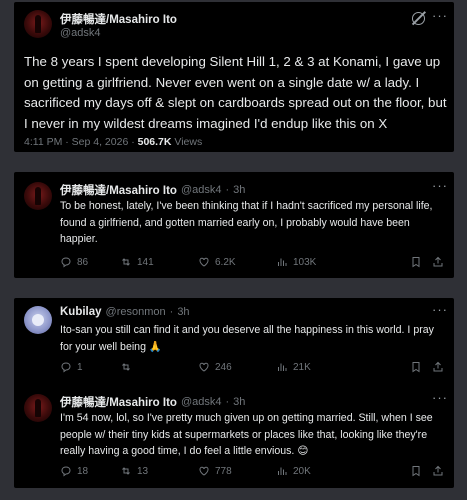 The width and height of the screenshot is (467, 500). Describe the element at coordinates (83, 471) in the screenshot. I see `reply-count: 18` at that location.